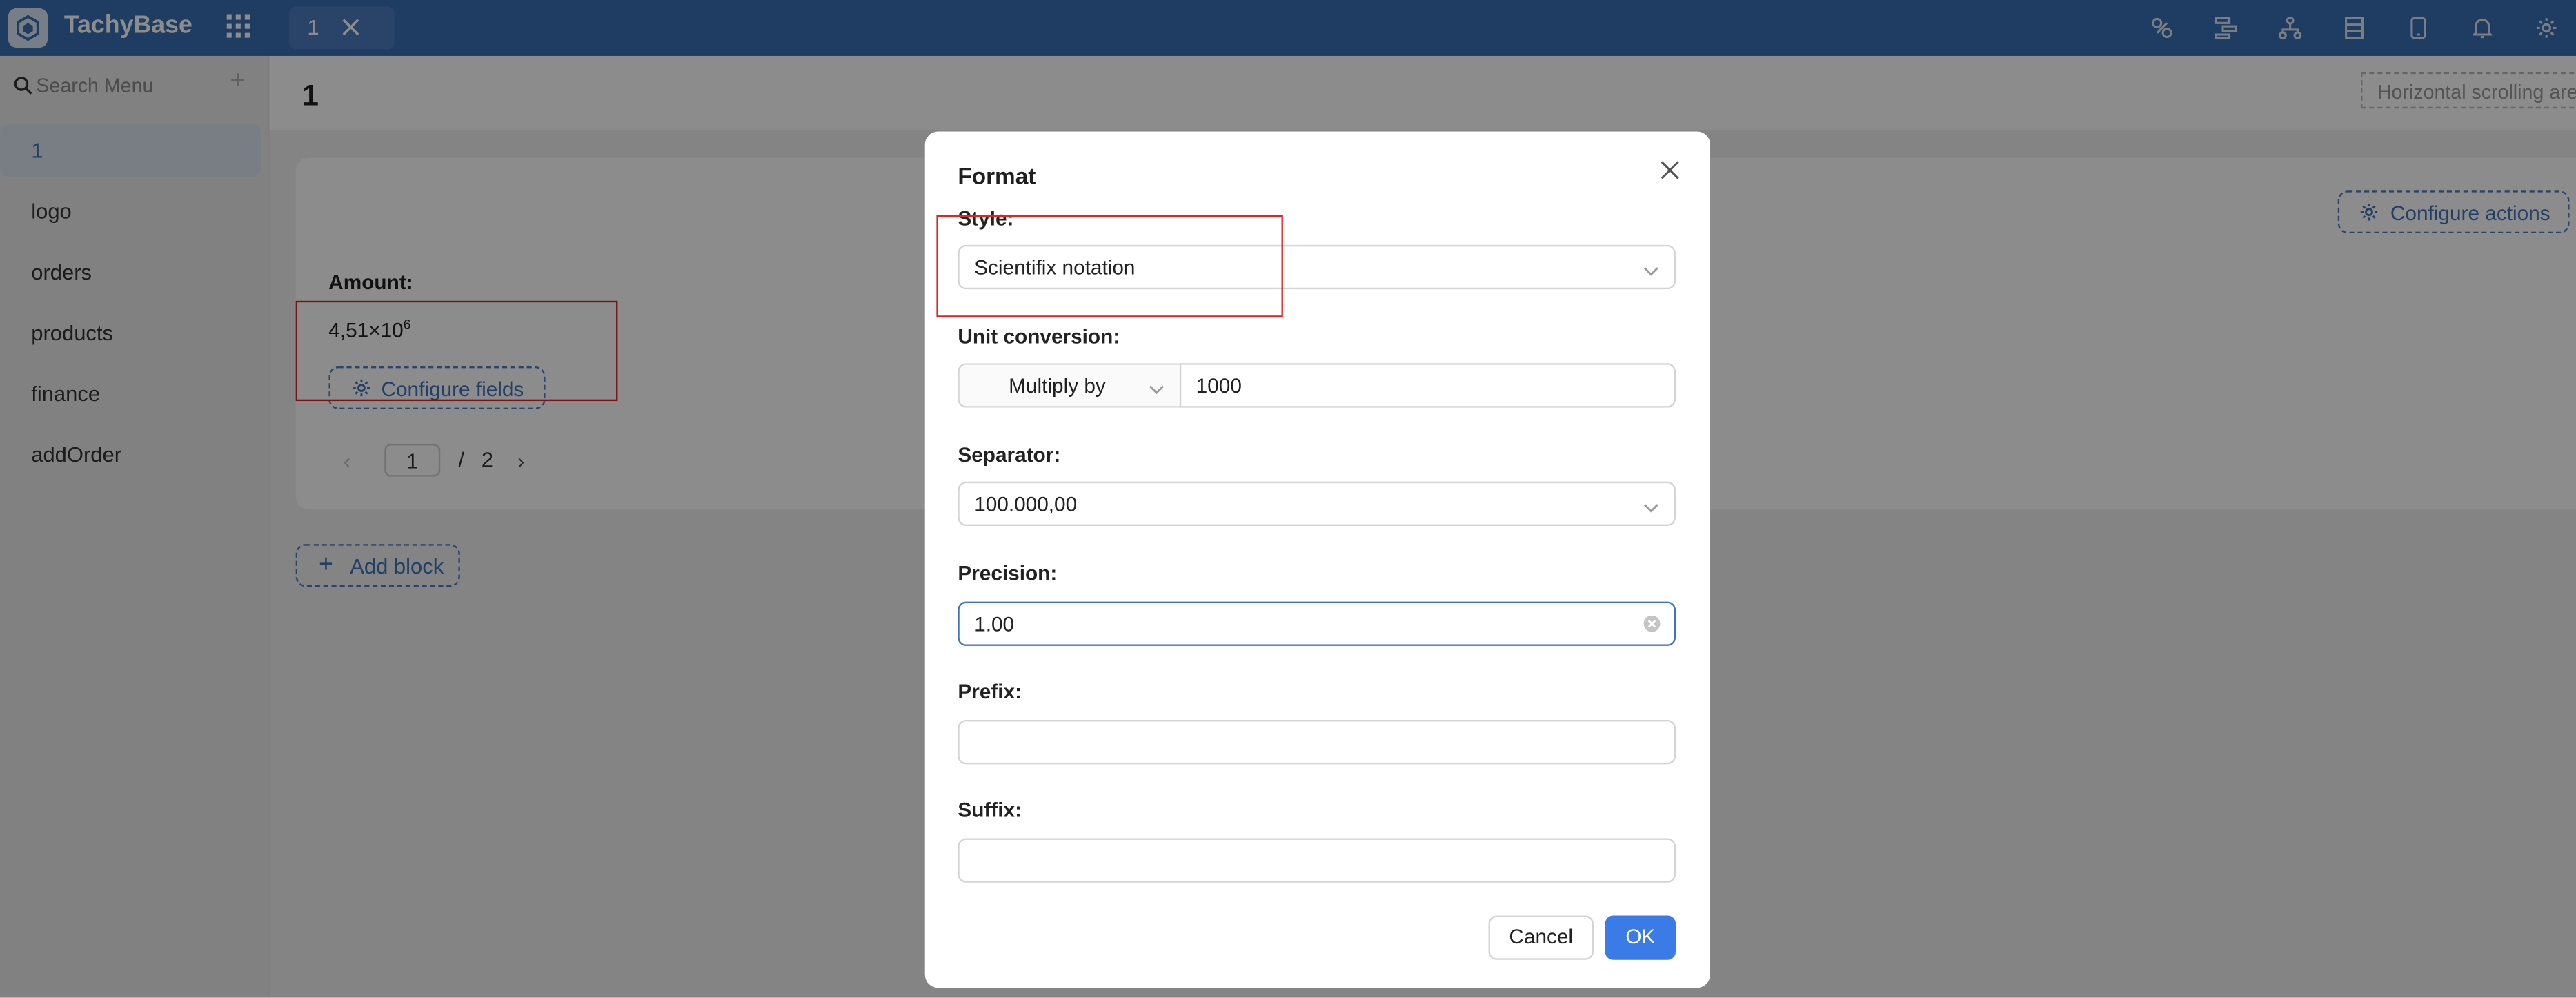  I want to click on clear-icon, so click(1652, 626).